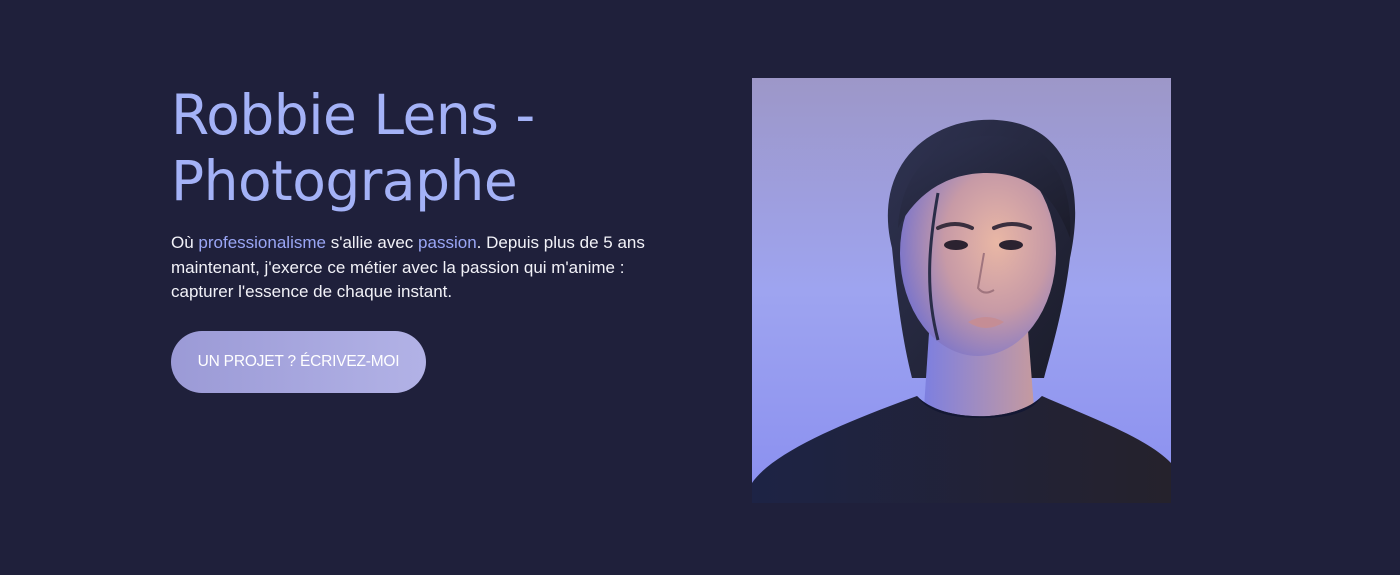 Image resolution: width=1400 pixels, height=575 pixels. Describe the element at coordinates (185, 242) in the screenshot. I see `intro-text: Où` at that location.